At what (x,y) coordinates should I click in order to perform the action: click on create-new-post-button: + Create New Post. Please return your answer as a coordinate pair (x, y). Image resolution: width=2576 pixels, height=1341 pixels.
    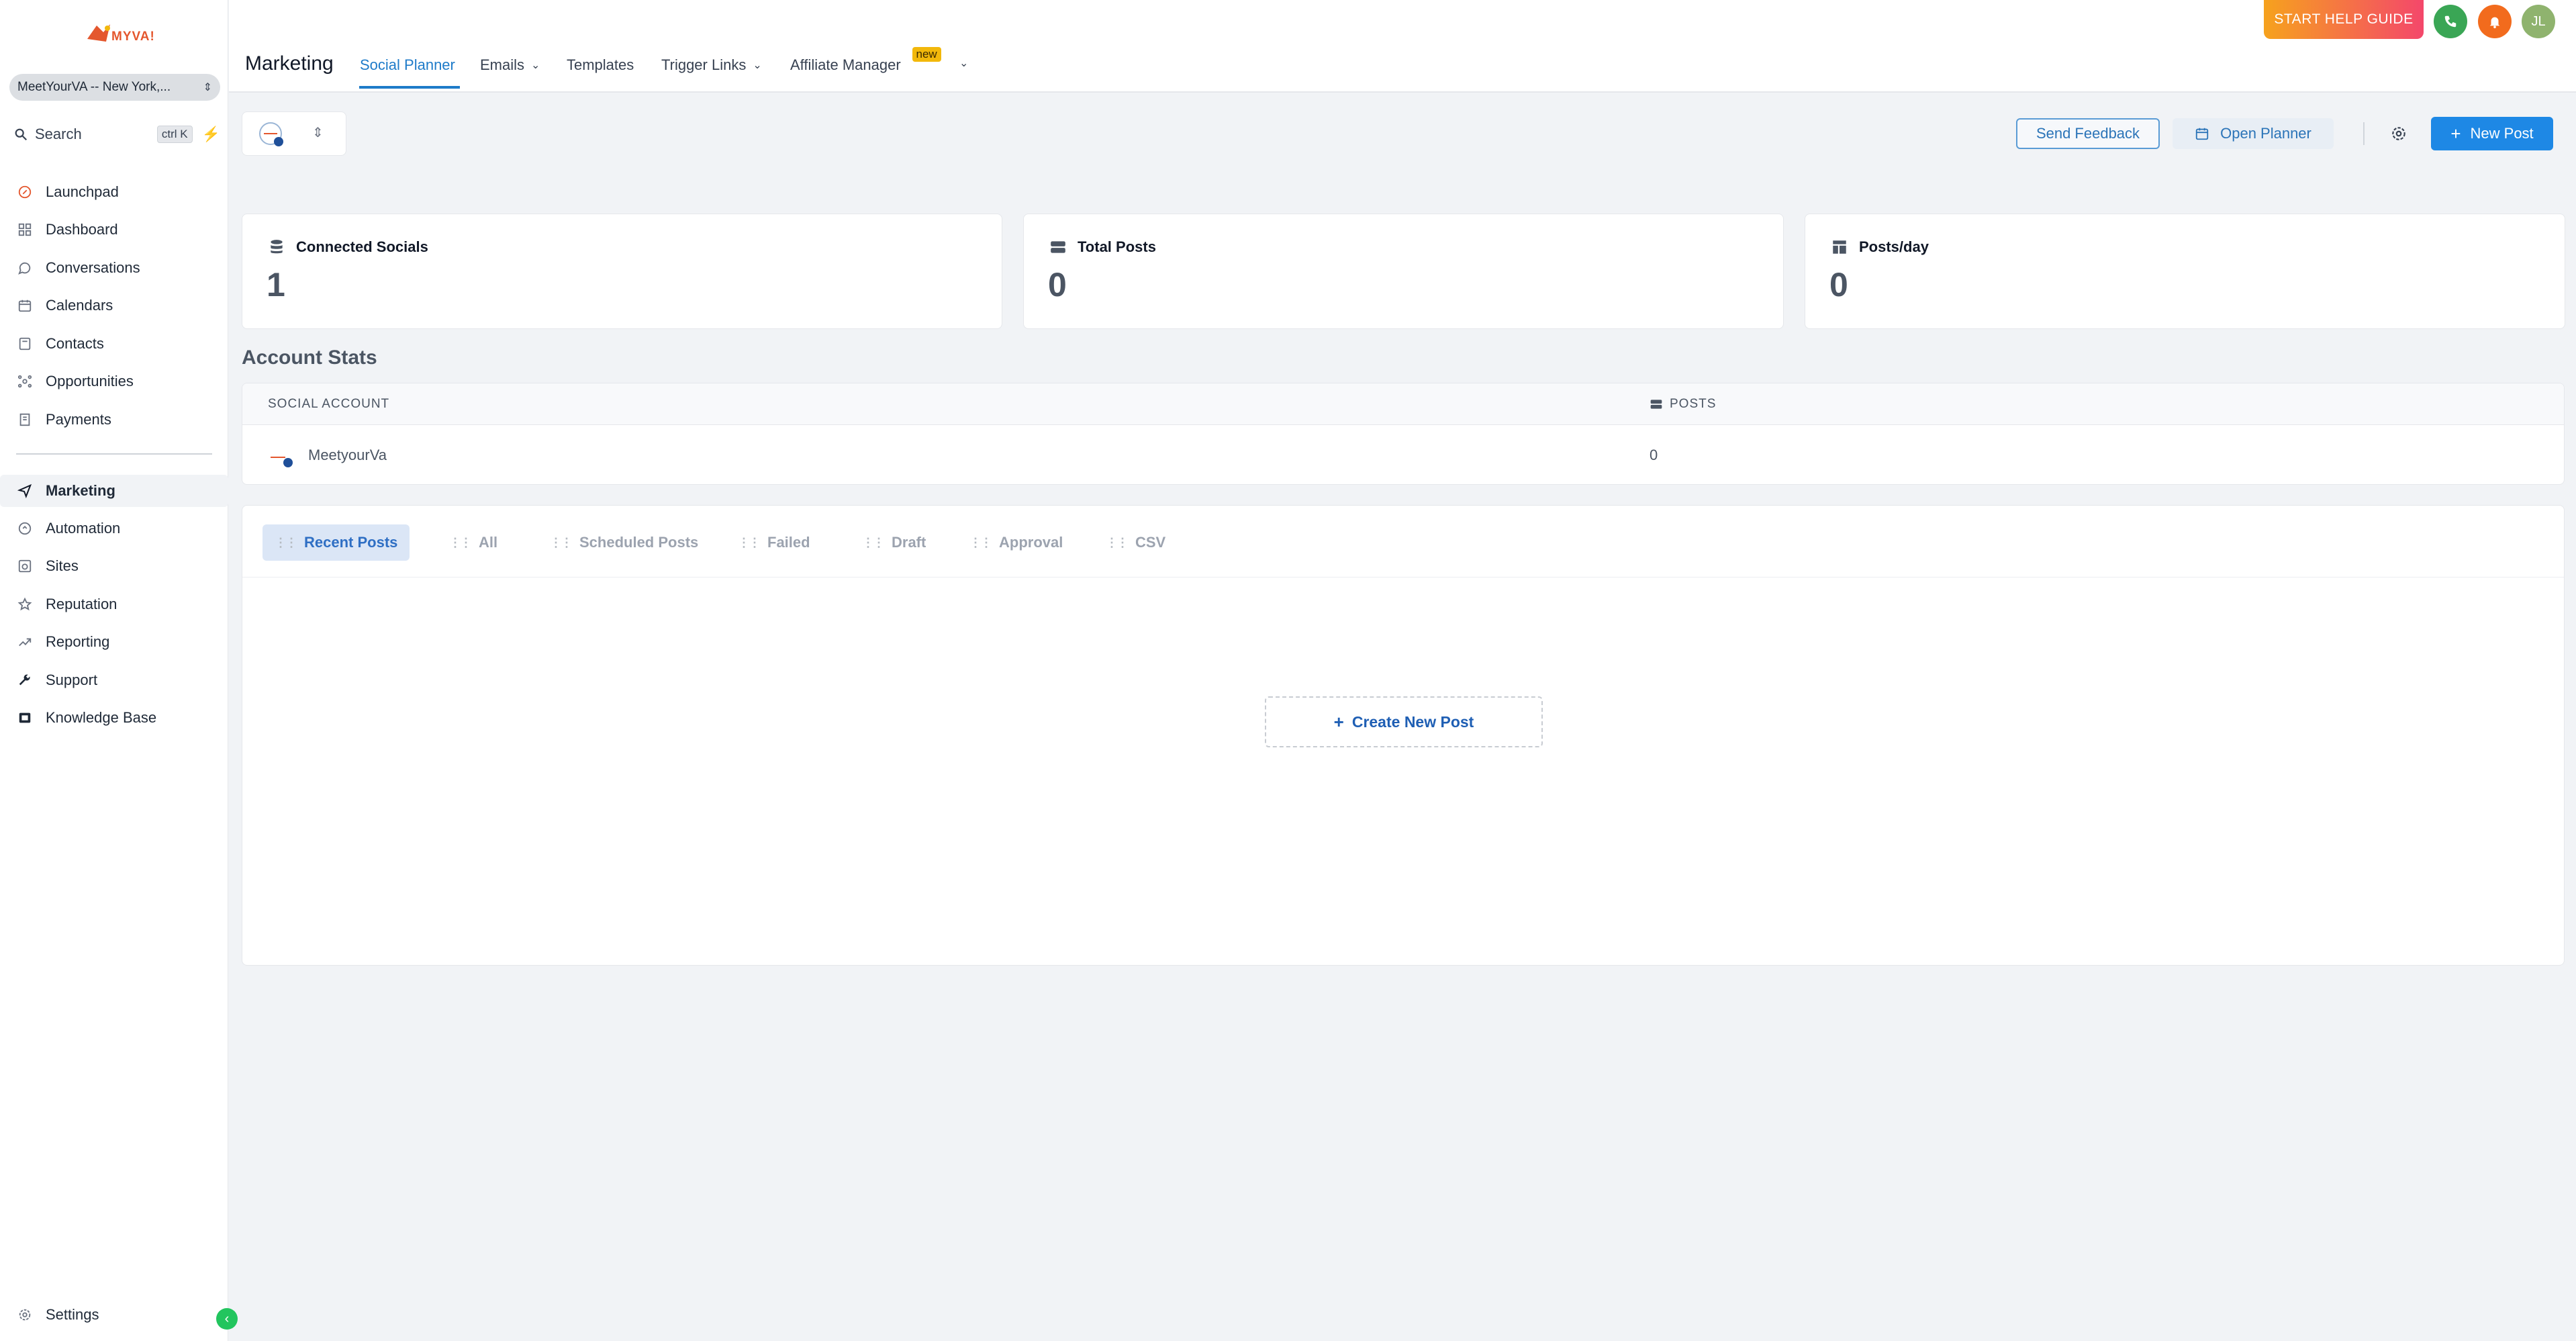
    Looking at the image, I should click on (1404, 722).